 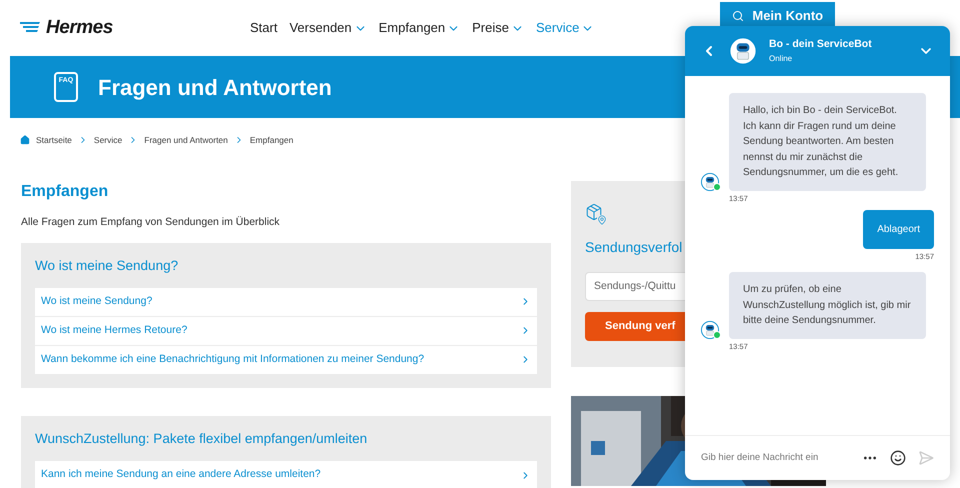 I want to click on package-location-icon, so click(x=596, y=213).